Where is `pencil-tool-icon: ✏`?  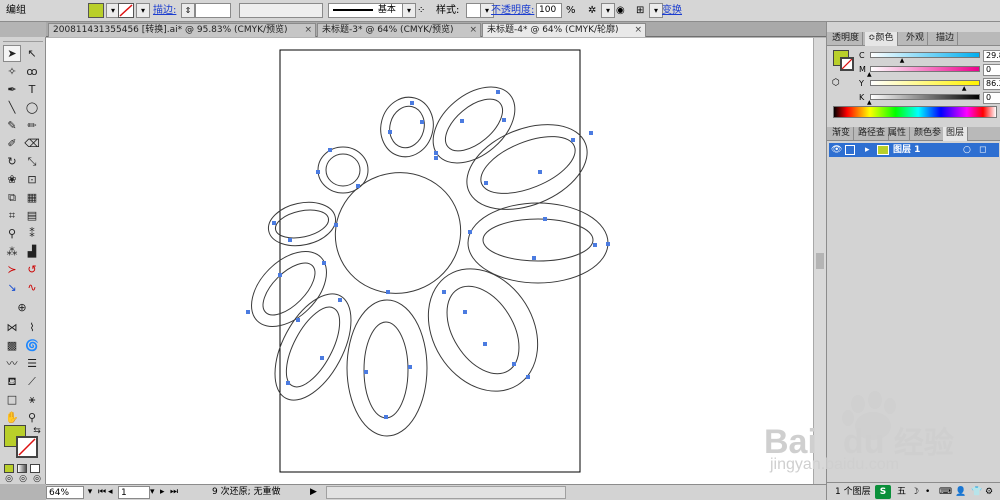
pencil-tool-icon: ✏ is located at coordinates (32, 125).